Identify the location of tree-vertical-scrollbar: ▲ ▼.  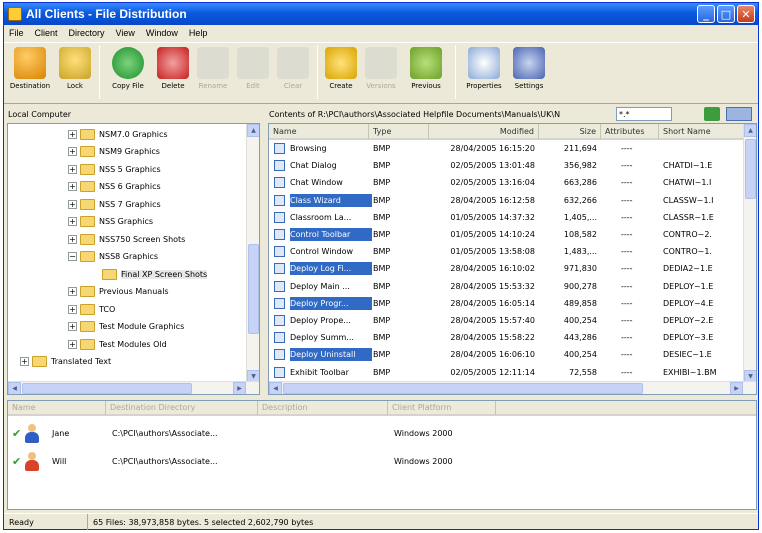
(252, 253).